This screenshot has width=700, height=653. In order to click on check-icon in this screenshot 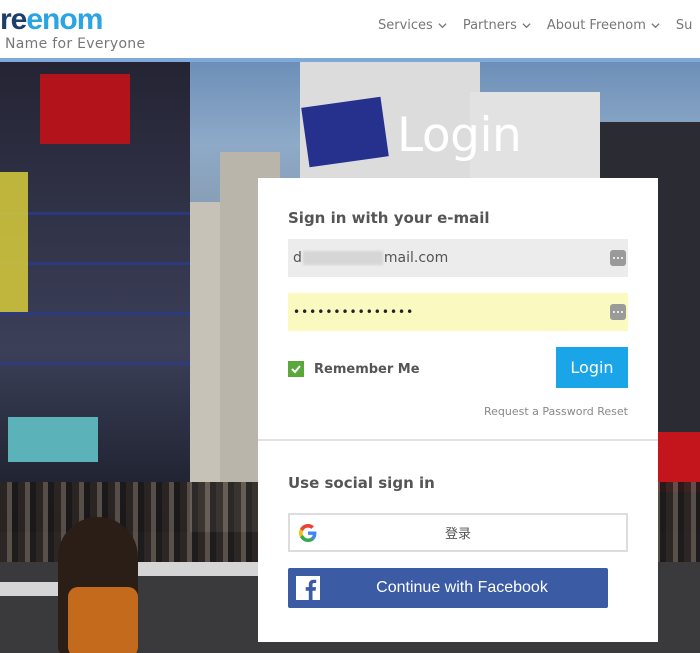, I will do `click(296, 369)`.